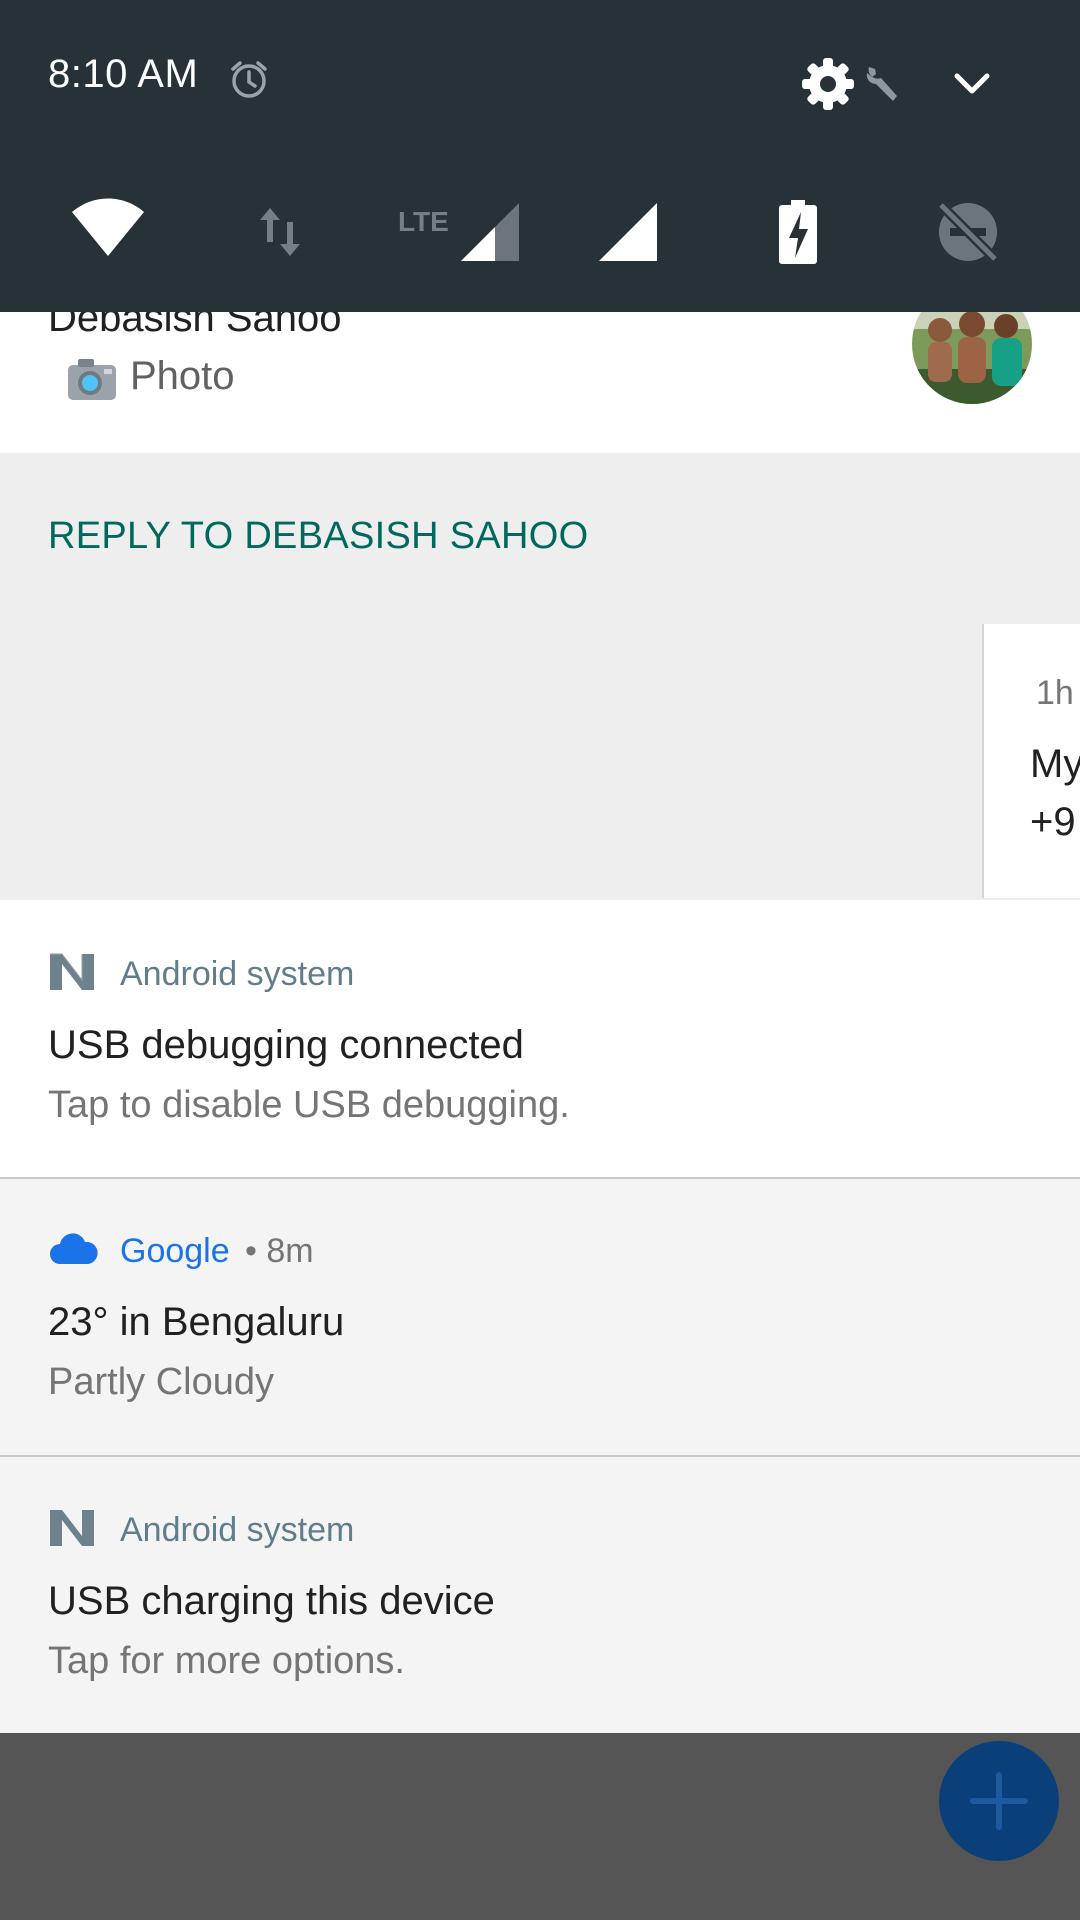 This screenshot has height=1920, width=1080. Describe the element at coordinates (628, 232) in the screenshot. I see `cell-signal-icon` at that location.